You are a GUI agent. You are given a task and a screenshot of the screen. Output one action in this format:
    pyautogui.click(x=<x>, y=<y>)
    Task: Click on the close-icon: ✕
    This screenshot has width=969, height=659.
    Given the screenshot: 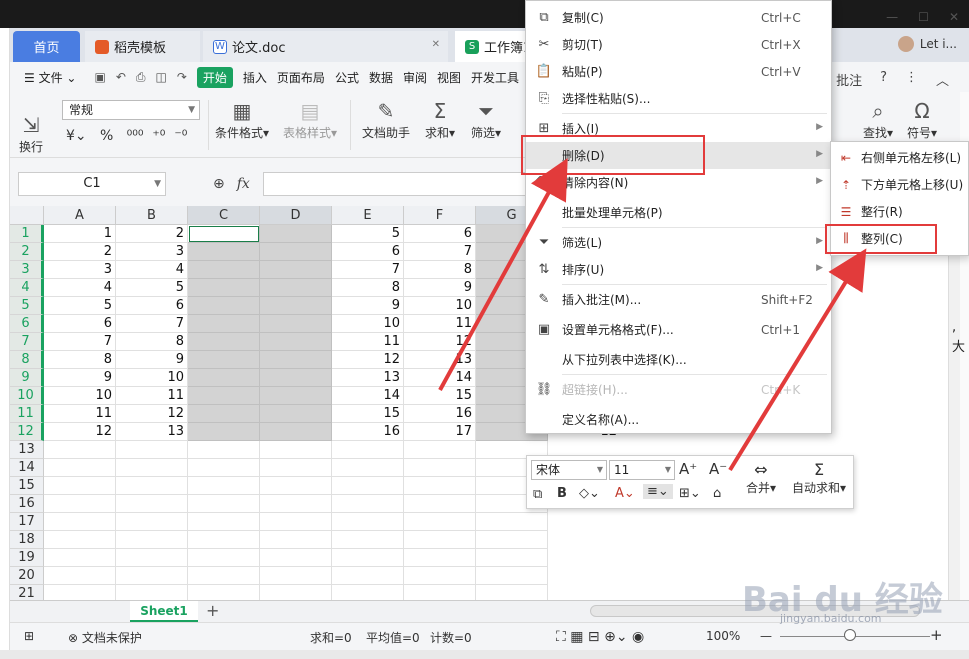 What is the action you would take?
    pyautogui.click(x=436, y=44)
    